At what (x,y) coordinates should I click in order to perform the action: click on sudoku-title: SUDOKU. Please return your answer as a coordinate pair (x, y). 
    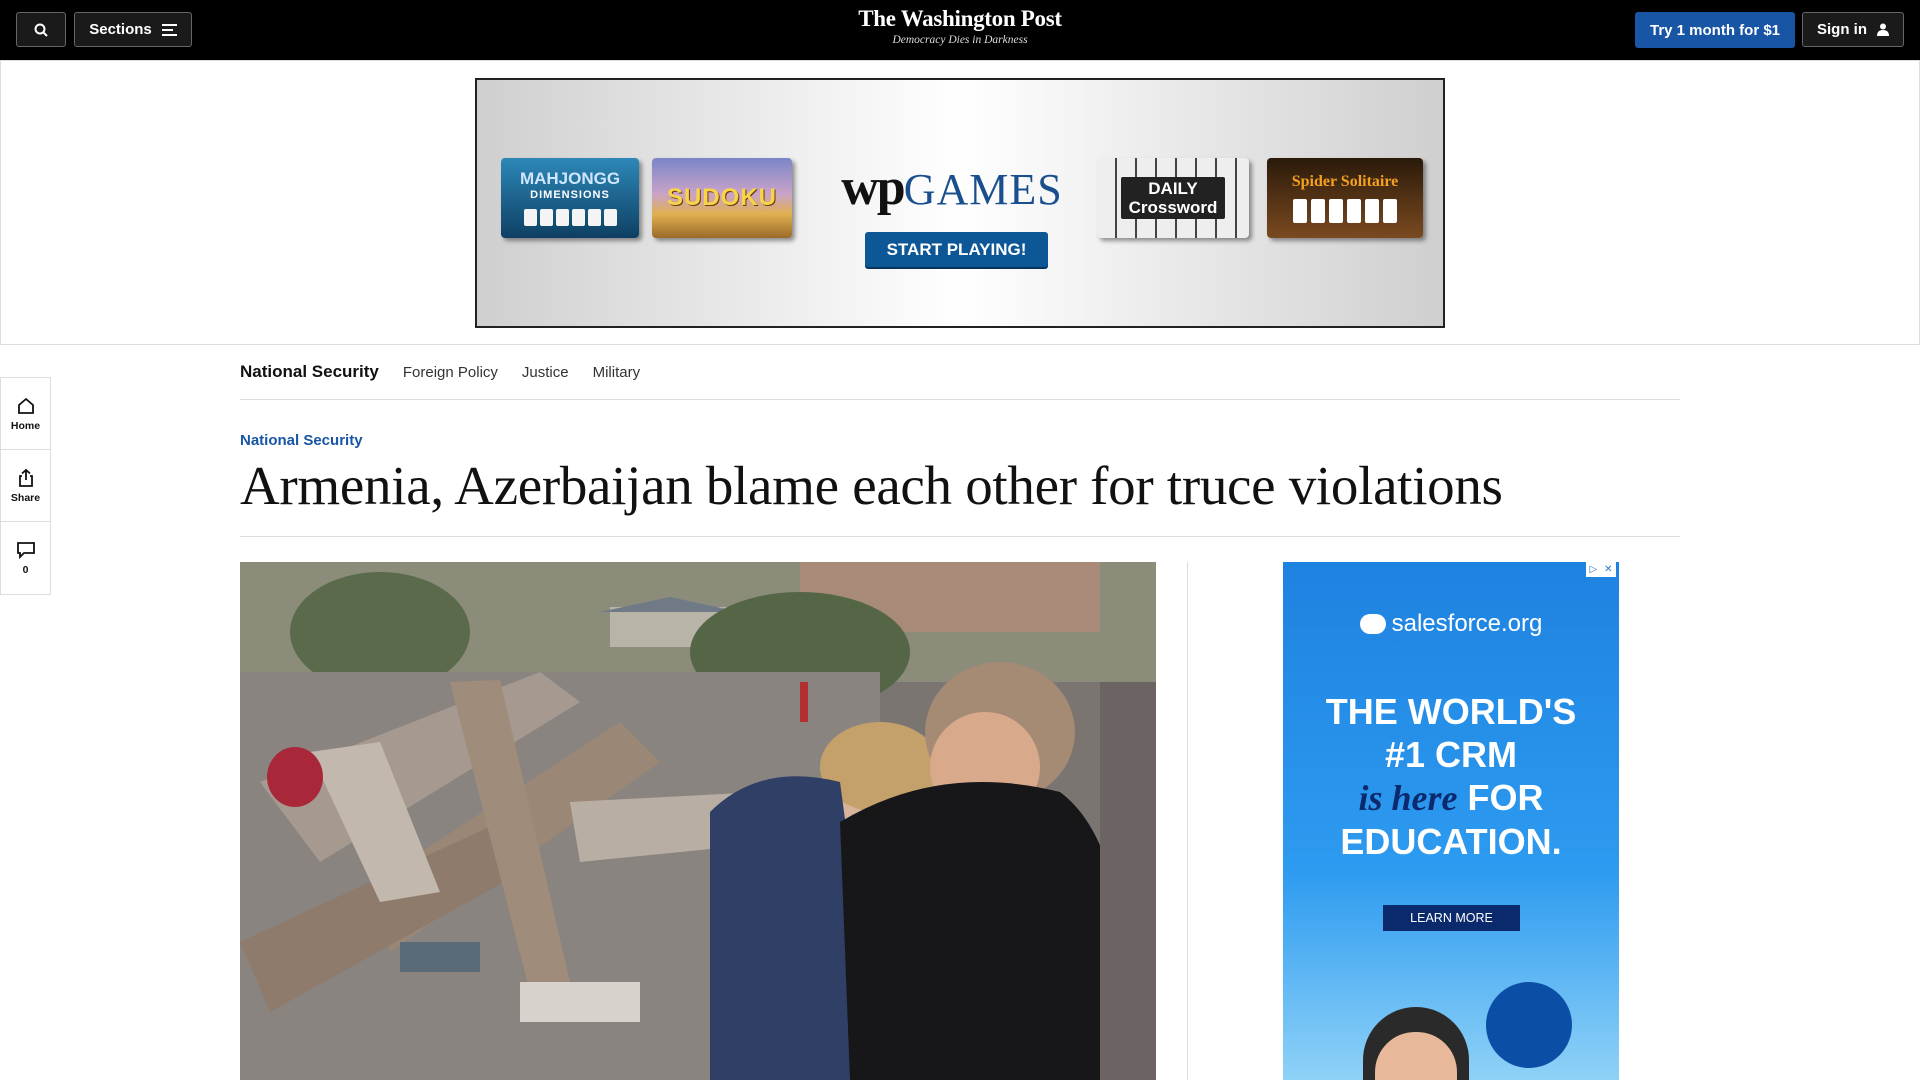
    Looking at the image, I should click on (721, 197).